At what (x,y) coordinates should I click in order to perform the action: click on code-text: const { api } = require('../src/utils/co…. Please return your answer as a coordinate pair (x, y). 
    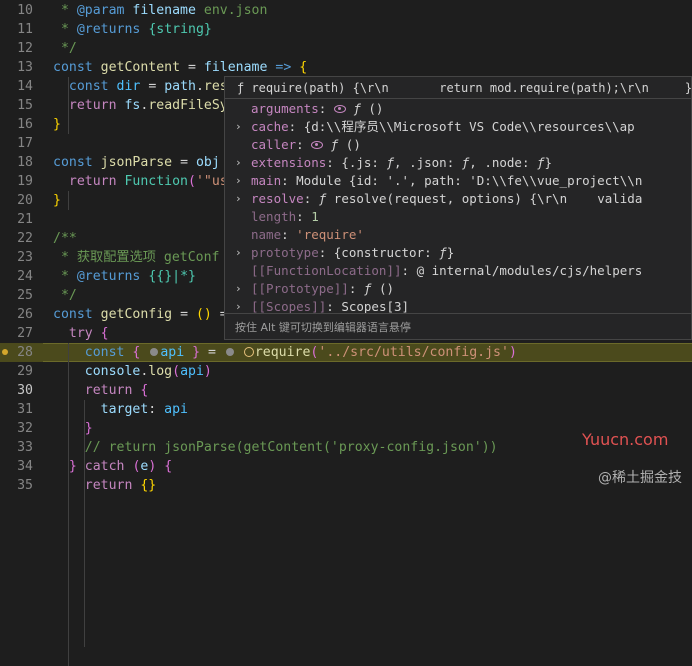
    Looking at the image, I should click on (300, 352).